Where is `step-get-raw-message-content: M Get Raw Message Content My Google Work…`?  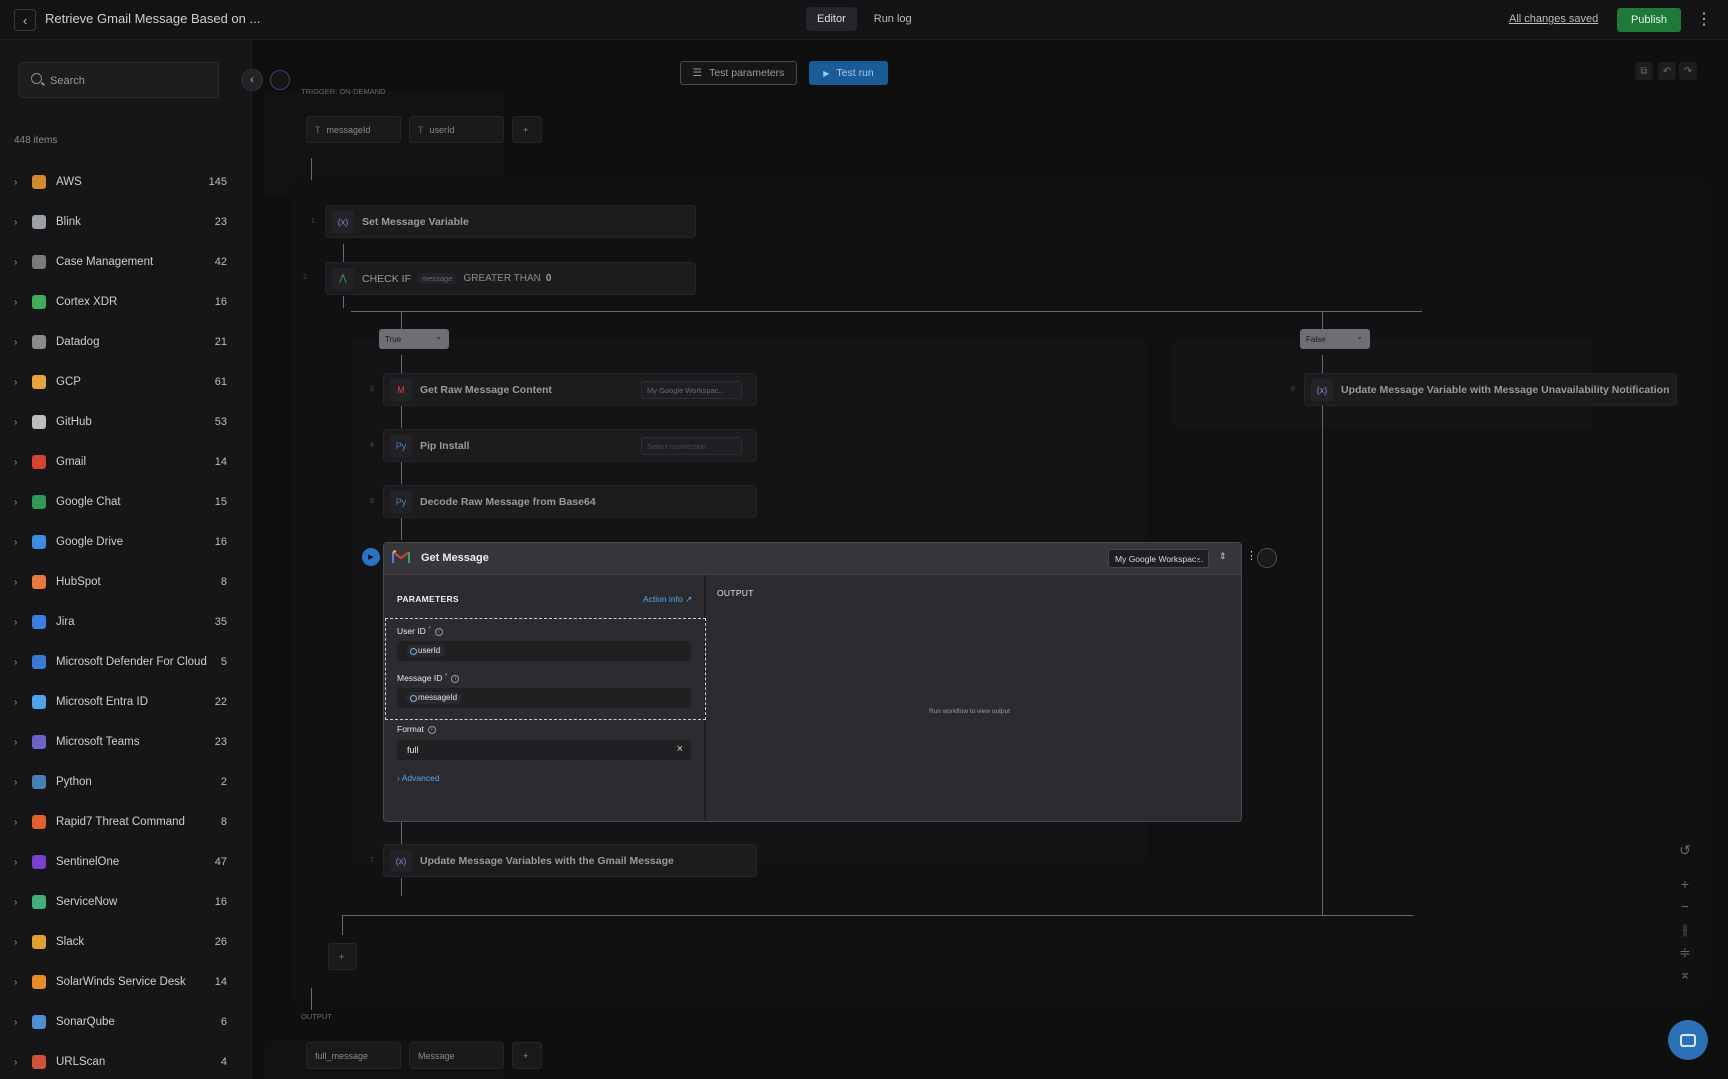 step-get-raw-message-content: M Get Raw Message Content My Google Work… is located at coordinates (570, 389).